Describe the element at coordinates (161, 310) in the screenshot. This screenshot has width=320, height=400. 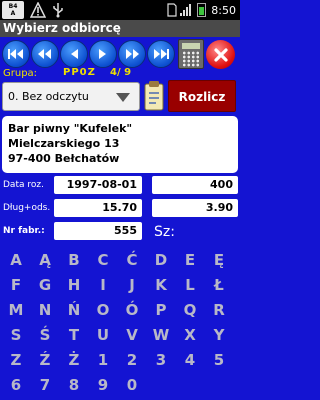
I see `key-P: P` at that location.